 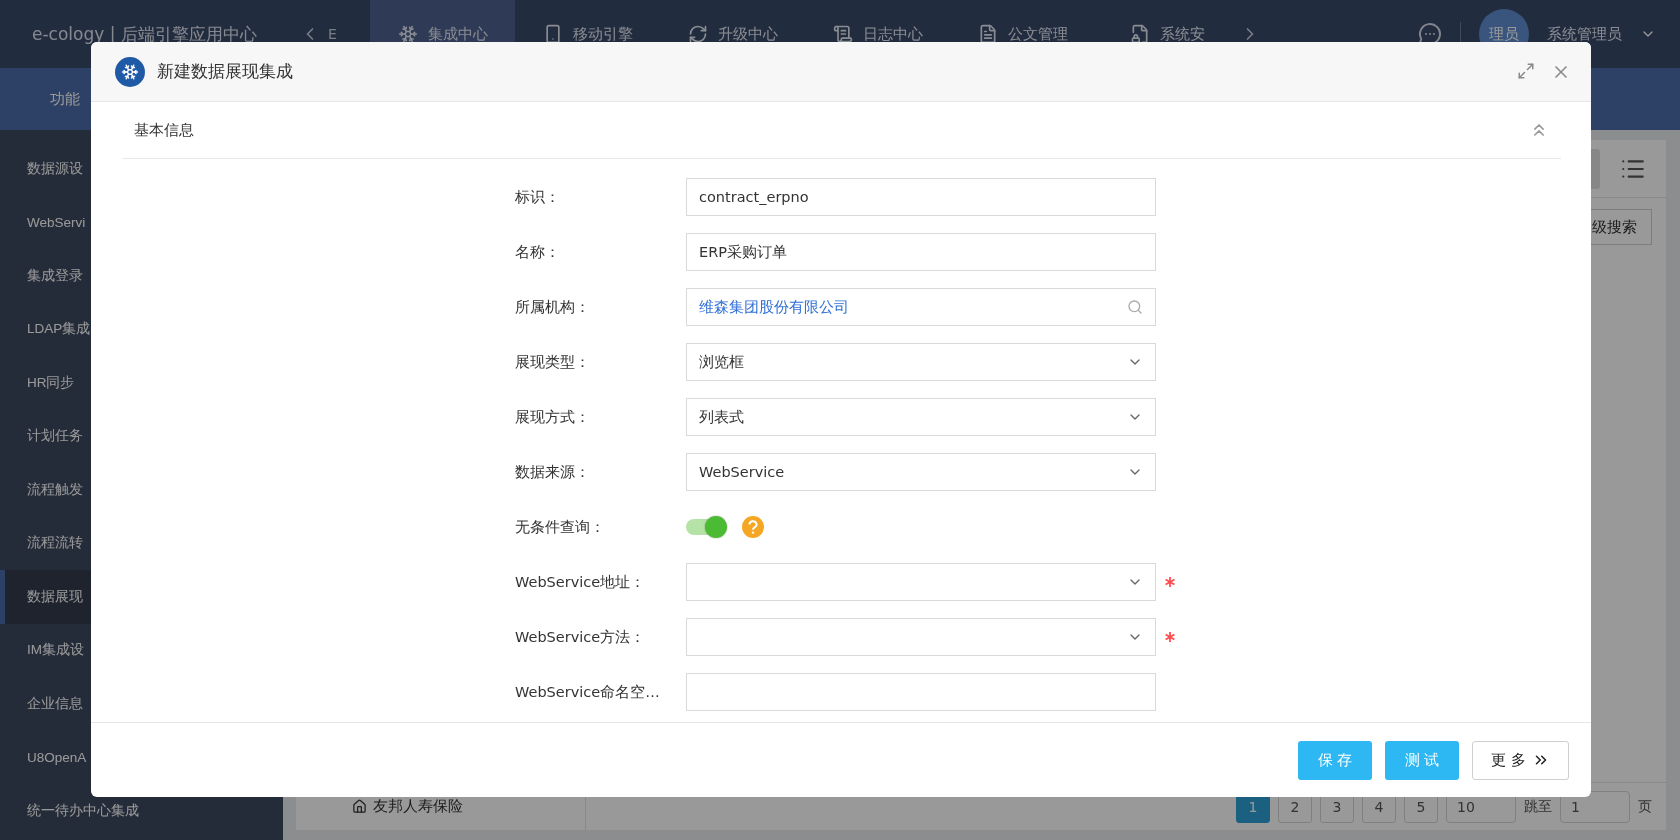 What do you see at coordinates (560, 527) in the screenshot?
I see `field-label: 无条件查询：` at bounding box center [560, 527].